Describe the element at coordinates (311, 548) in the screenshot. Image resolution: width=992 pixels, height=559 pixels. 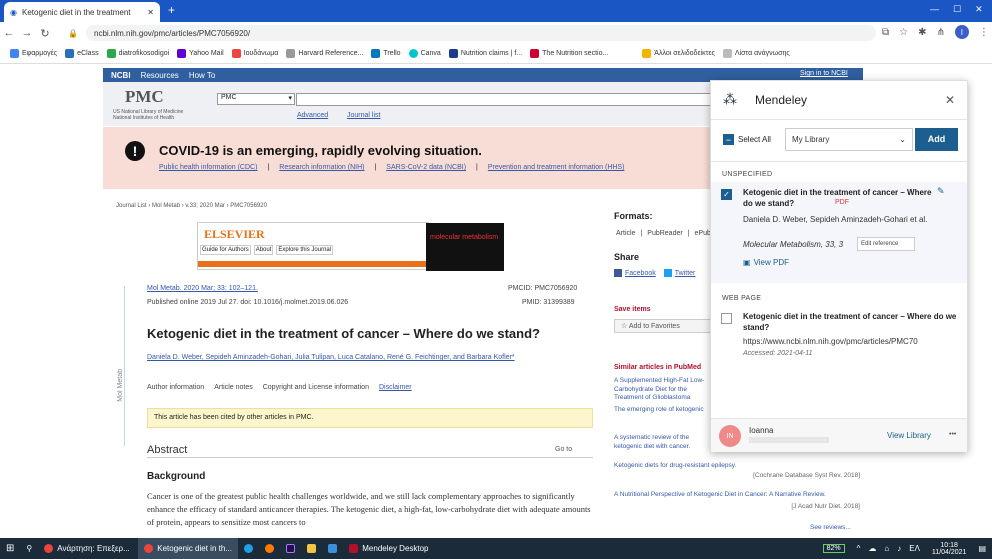
I see `taskbar-explorer` at that location.